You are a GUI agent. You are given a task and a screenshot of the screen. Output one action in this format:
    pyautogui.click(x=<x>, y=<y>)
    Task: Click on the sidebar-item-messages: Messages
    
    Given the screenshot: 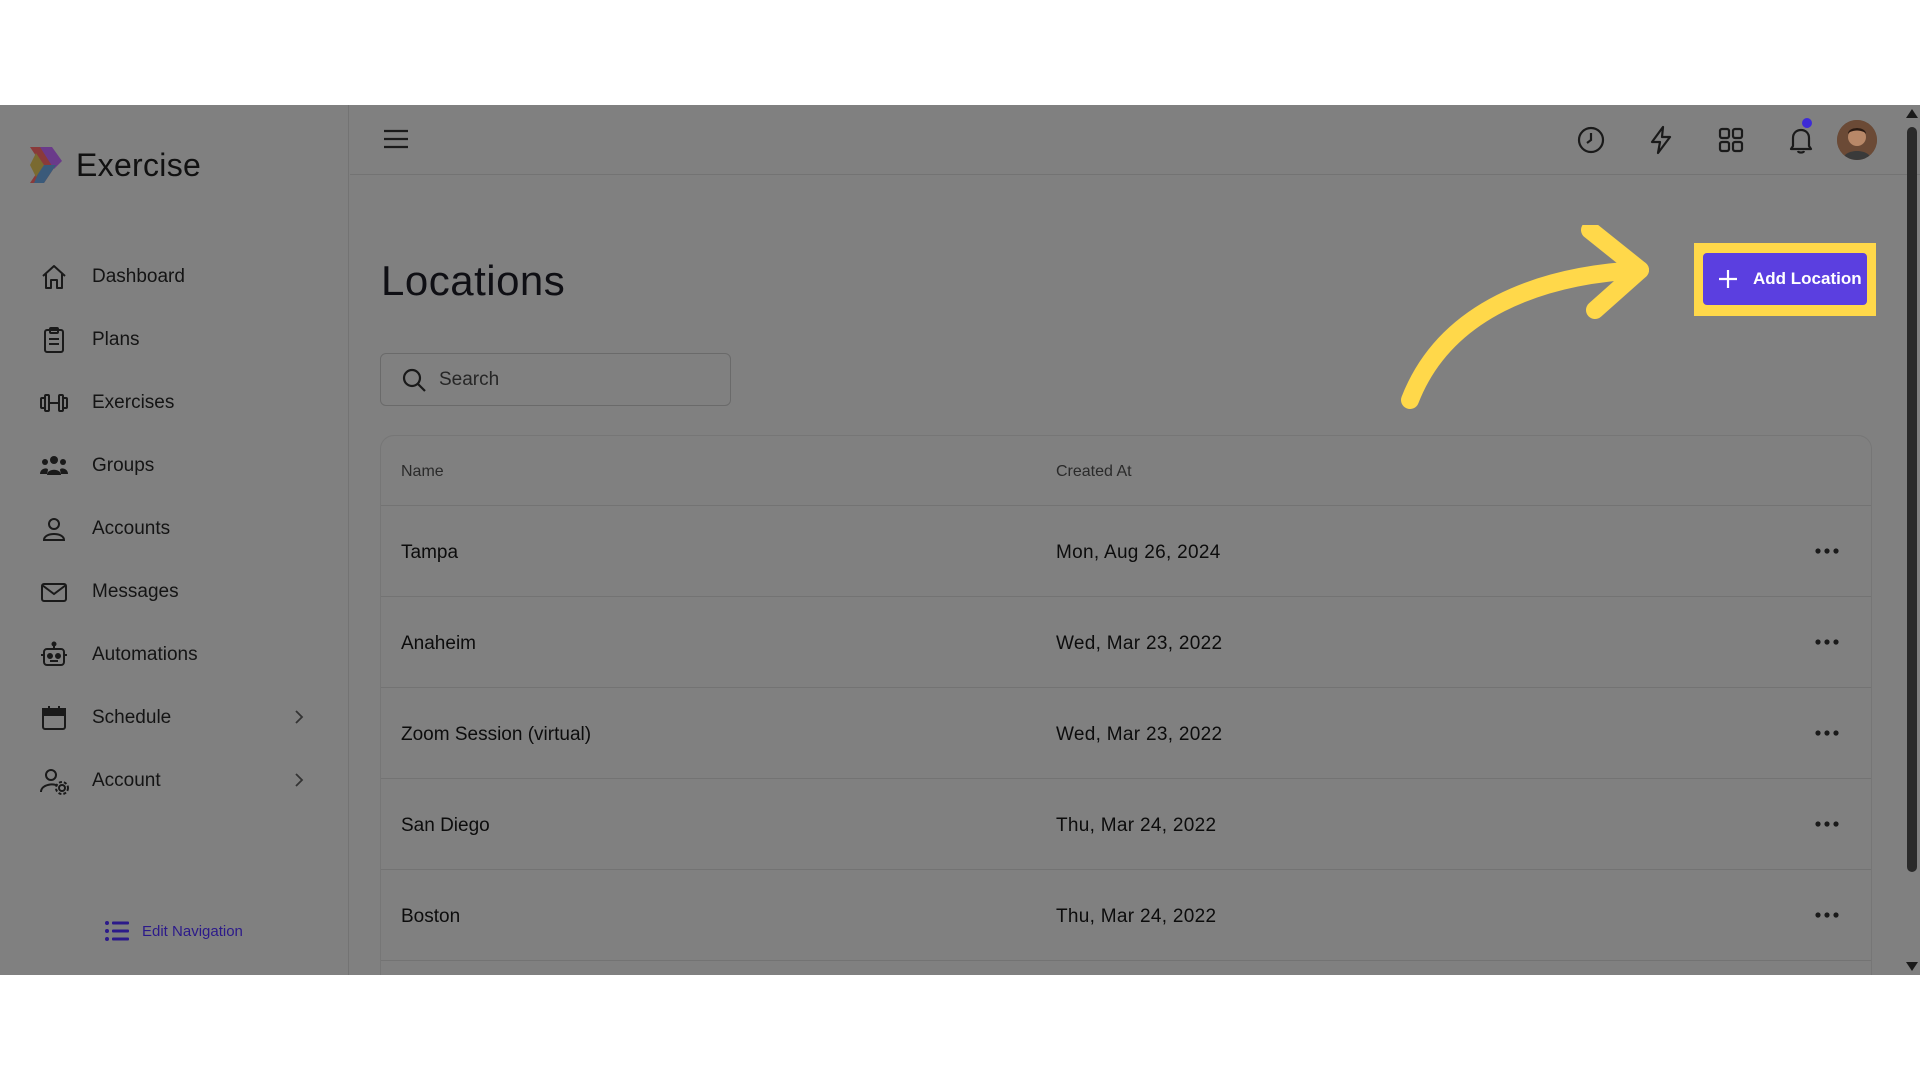 What is the action you would take?
    pyautogui.click(x=173, y=591)
    